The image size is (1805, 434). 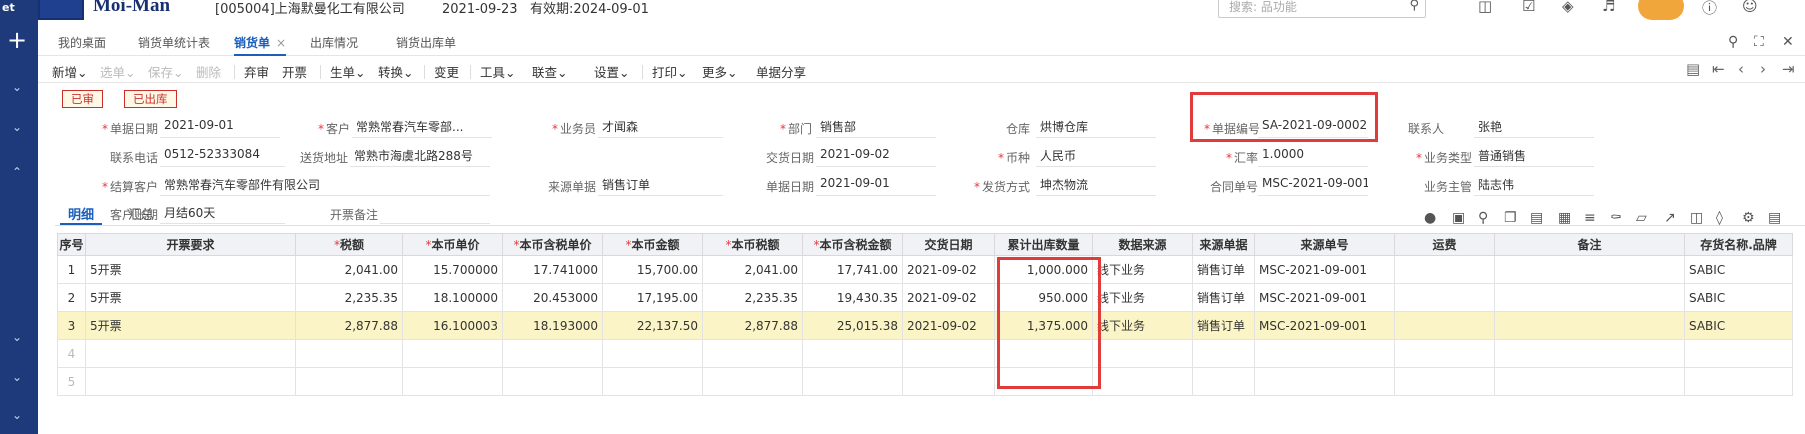 What do you see at coordinates (117, 71) in the screenshot?
I see `select-bill-button: 选单⌄` at bounding box center [117, 71].